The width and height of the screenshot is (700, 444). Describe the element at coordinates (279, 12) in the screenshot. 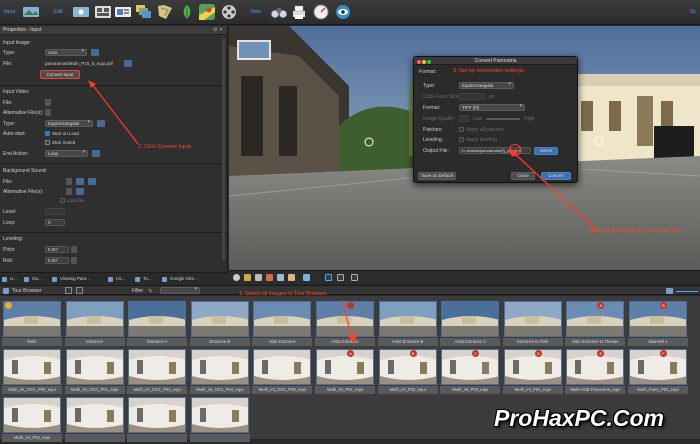

I see `binoculars-icon` at that location.